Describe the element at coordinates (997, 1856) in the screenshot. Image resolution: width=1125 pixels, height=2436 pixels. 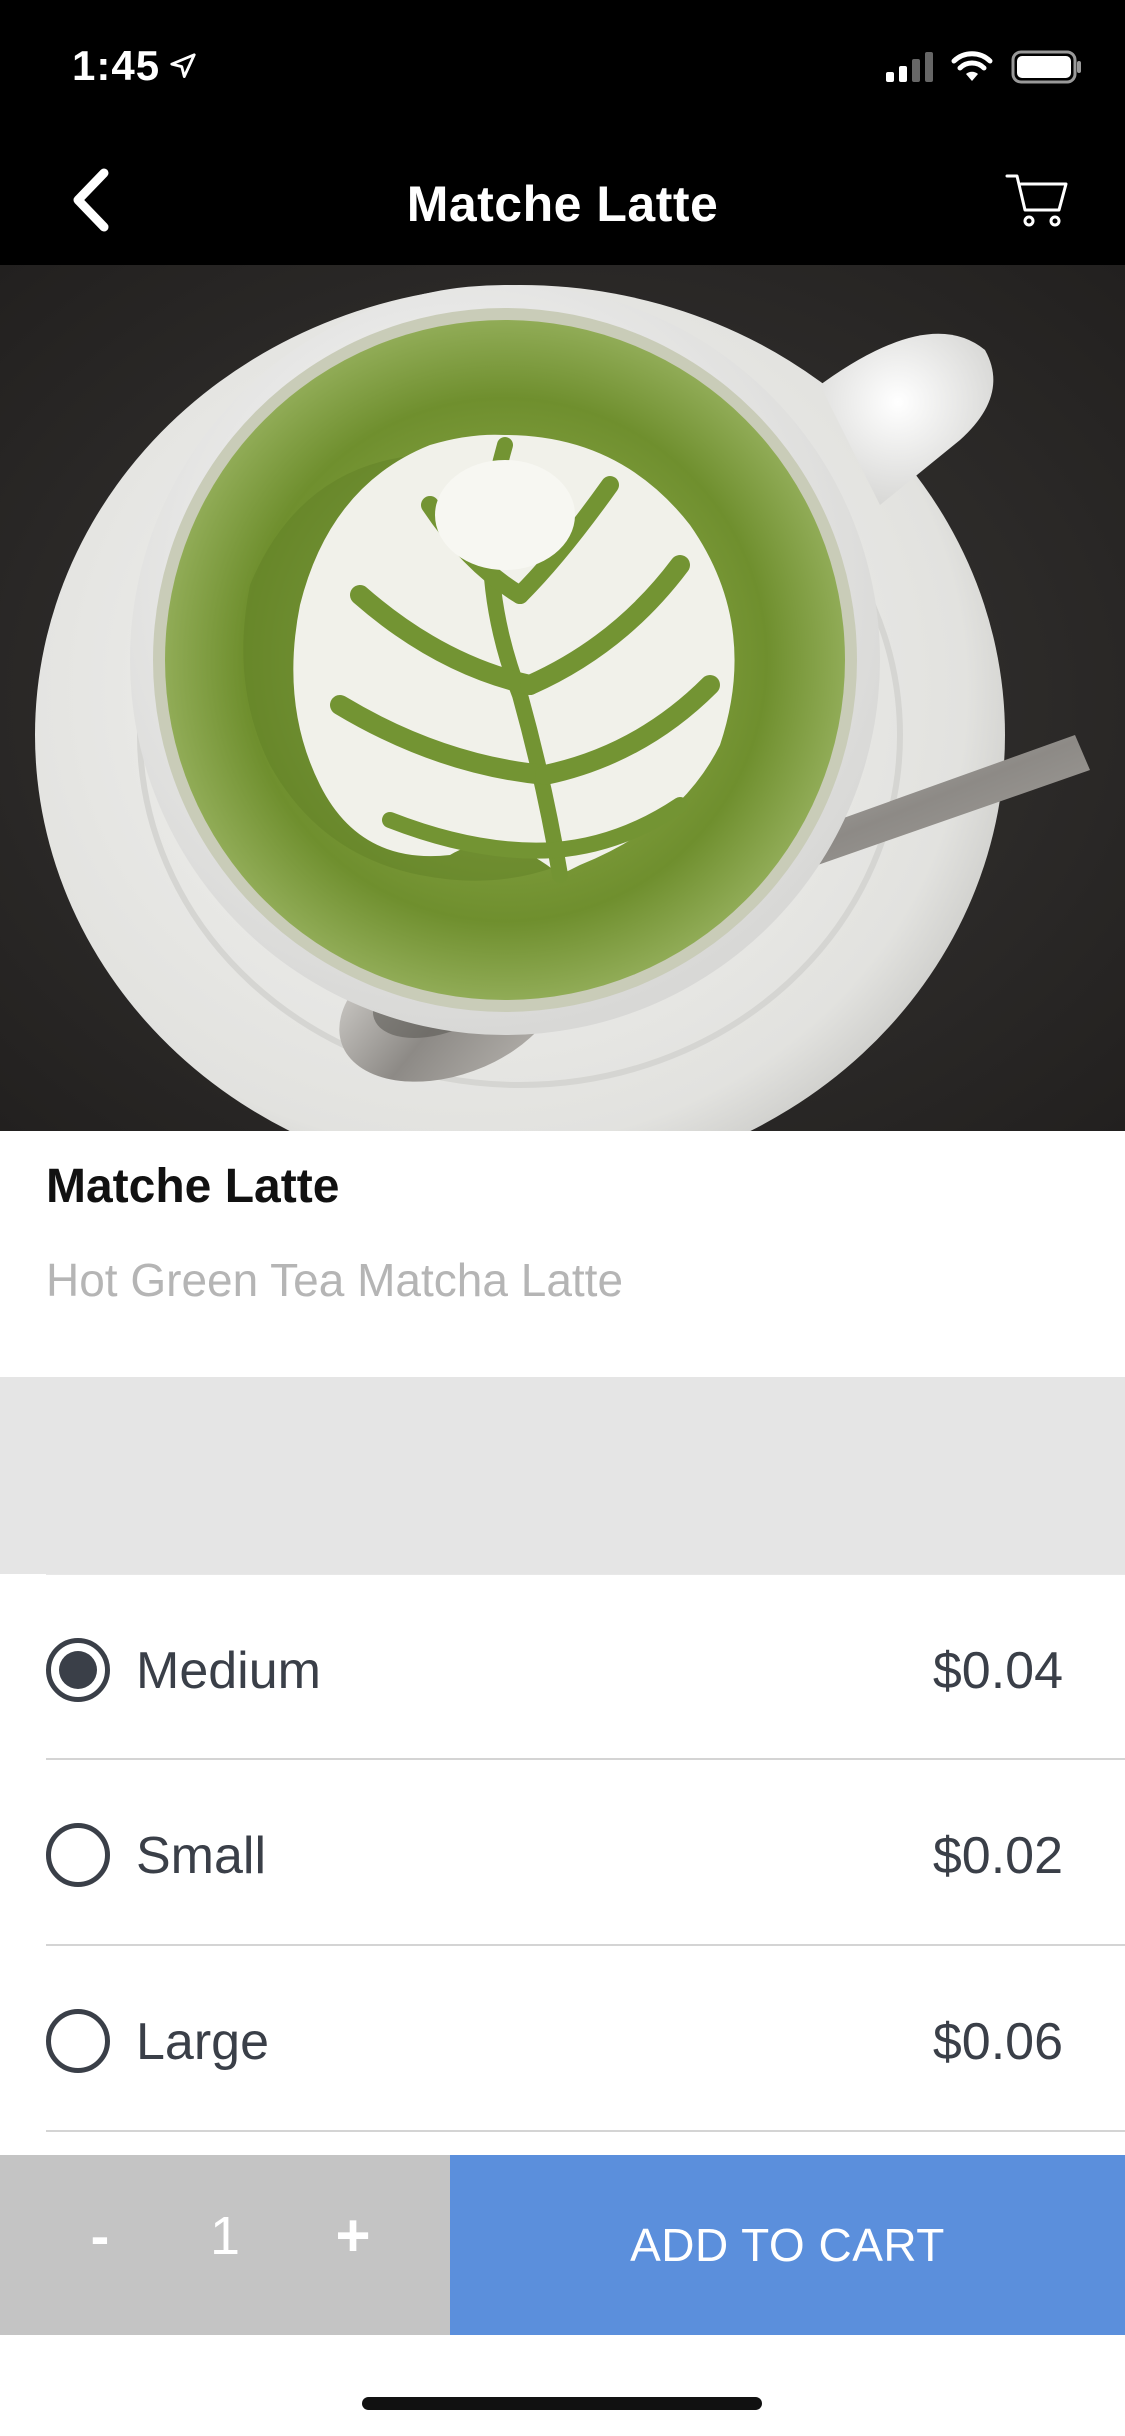
I see `option-price: $0.02` at that location.